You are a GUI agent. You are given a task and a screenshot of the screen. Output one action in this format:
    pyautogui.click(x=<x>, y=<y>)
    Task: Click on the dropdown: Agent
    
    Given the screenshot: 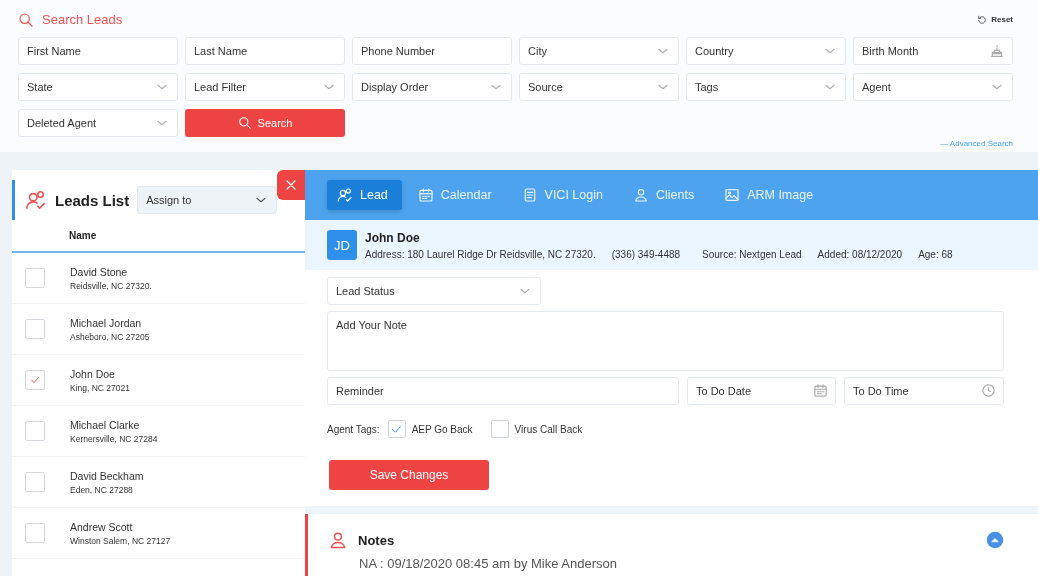 What is the action you would take?
    pyautogui.click(x=933, y=87)
    